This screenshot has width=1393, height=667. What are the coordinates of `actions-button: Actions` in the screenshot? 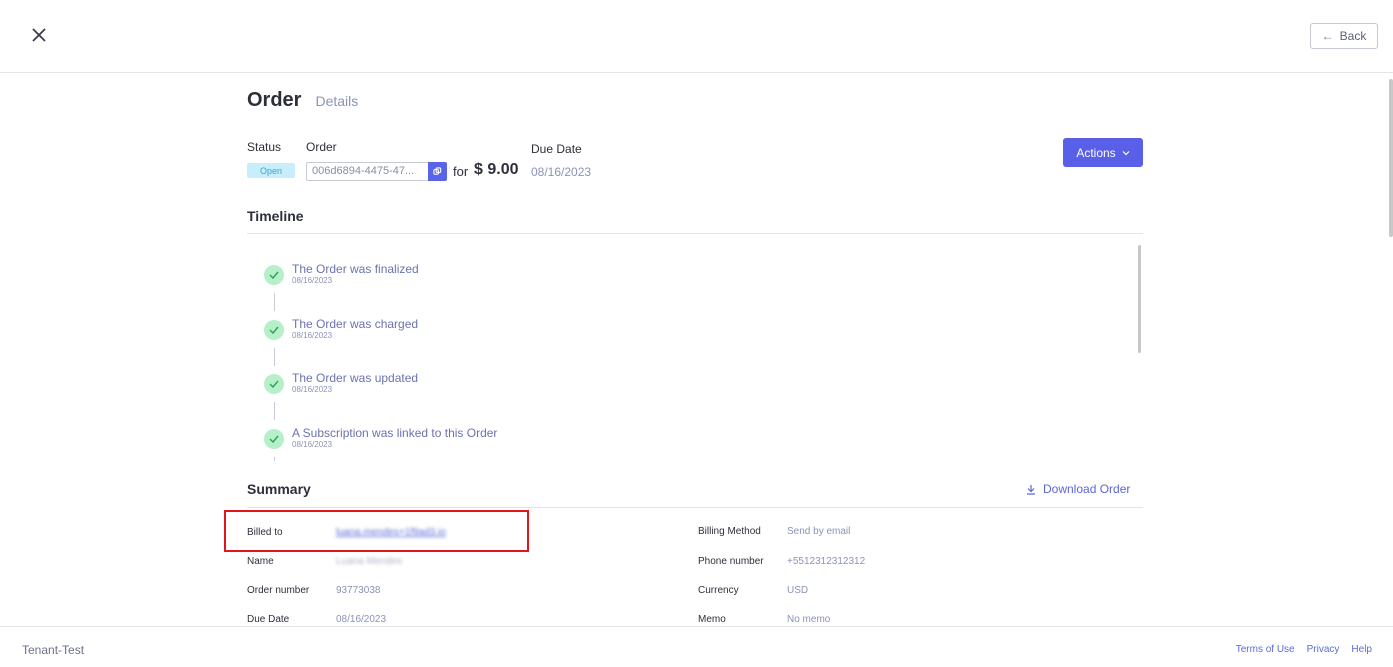 It's located at (1103, 152).